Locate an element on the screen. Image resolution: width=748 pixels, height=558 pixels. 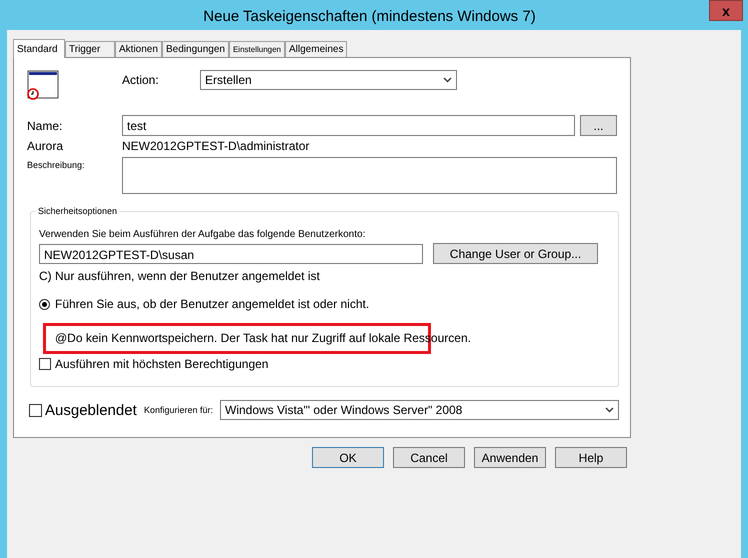
tab: Allgemeines is located at coordinates (316, 49).